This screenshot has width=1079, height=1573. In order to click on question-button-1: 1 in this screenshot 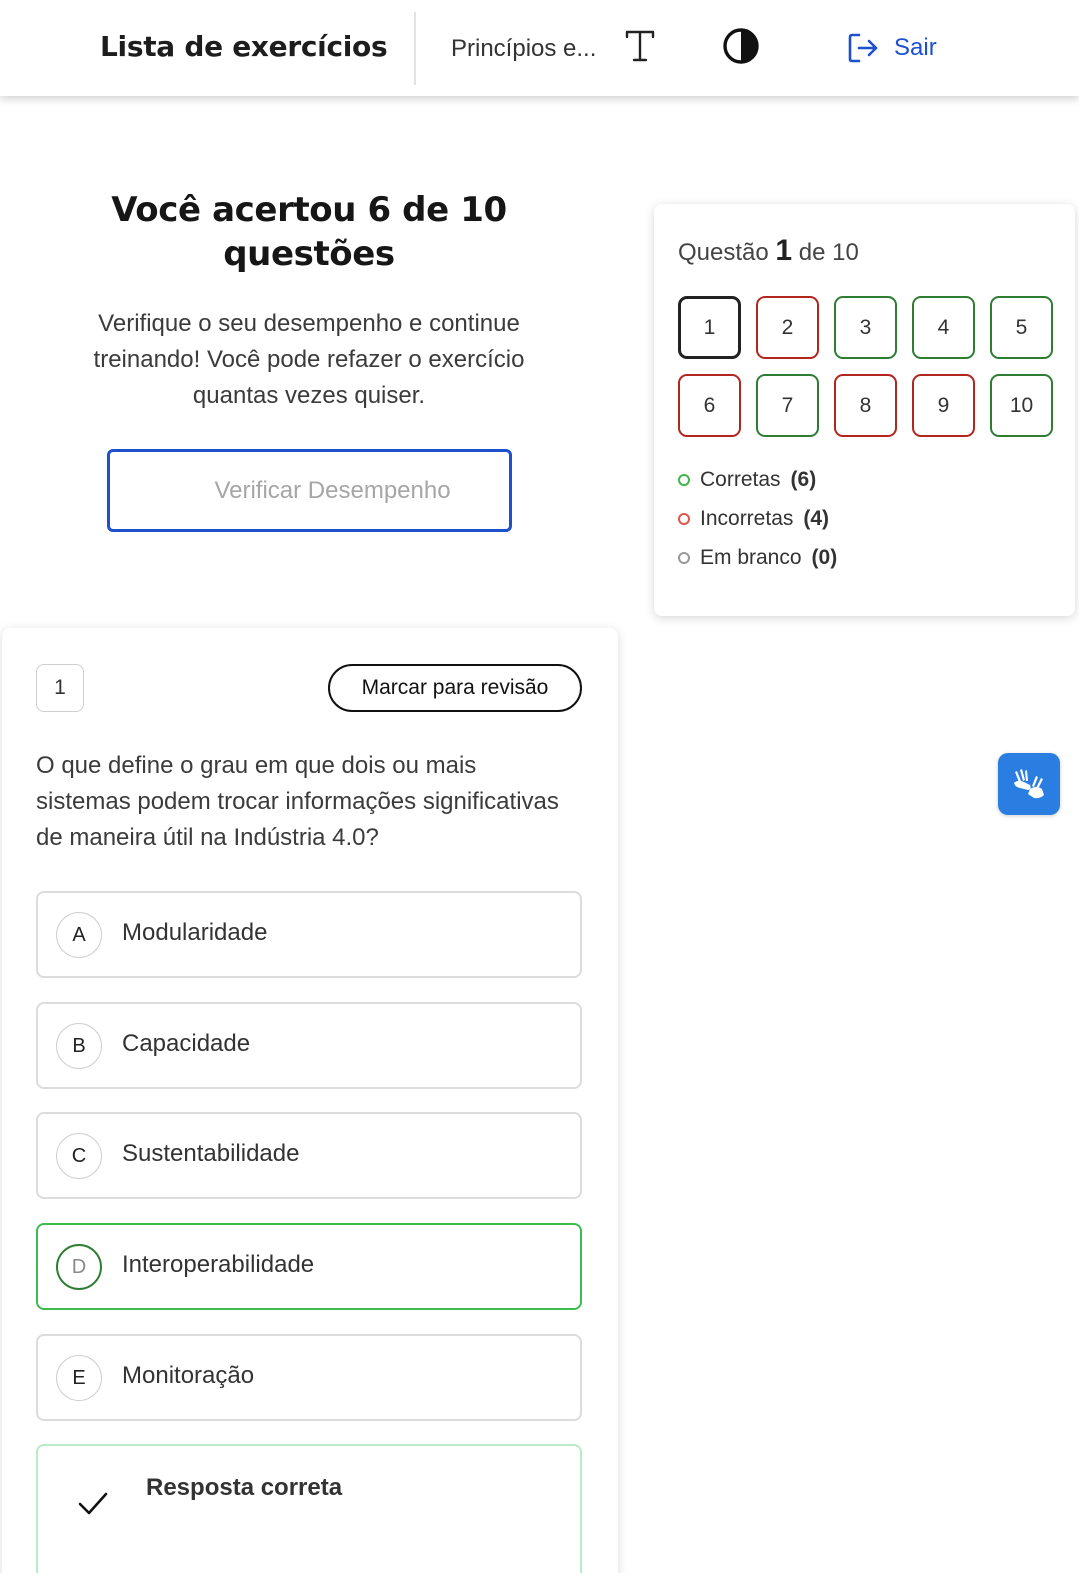, I will do `click(709, 327)`.